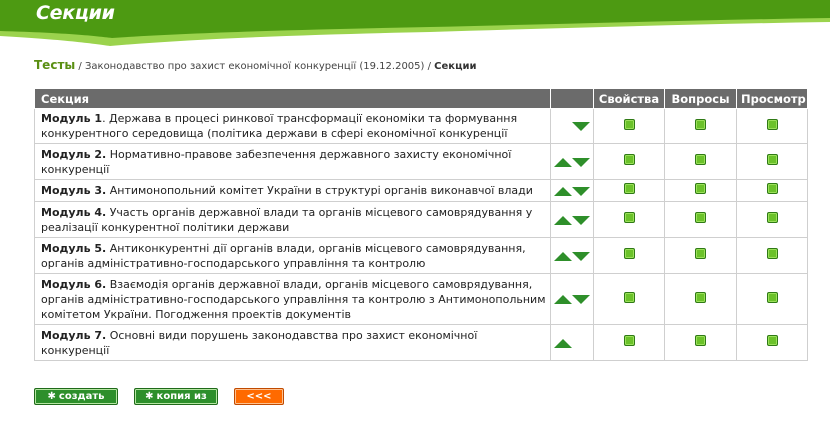  I want to click on page-title: Секции, so click(75, 13).